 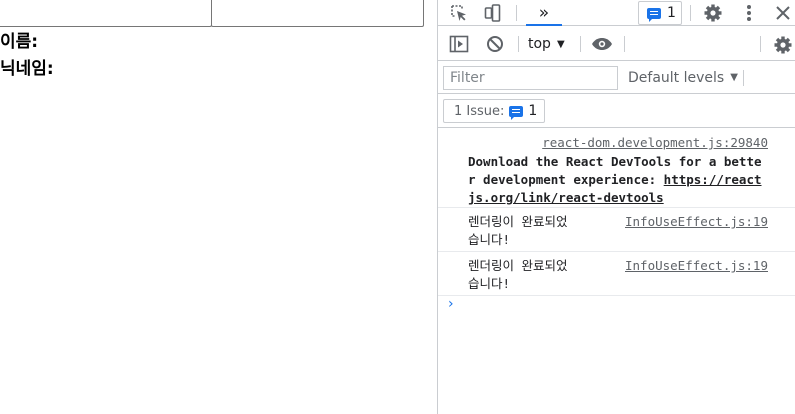 I want to click on issues-label: 1 Issue:, so click(x=479, y=111).